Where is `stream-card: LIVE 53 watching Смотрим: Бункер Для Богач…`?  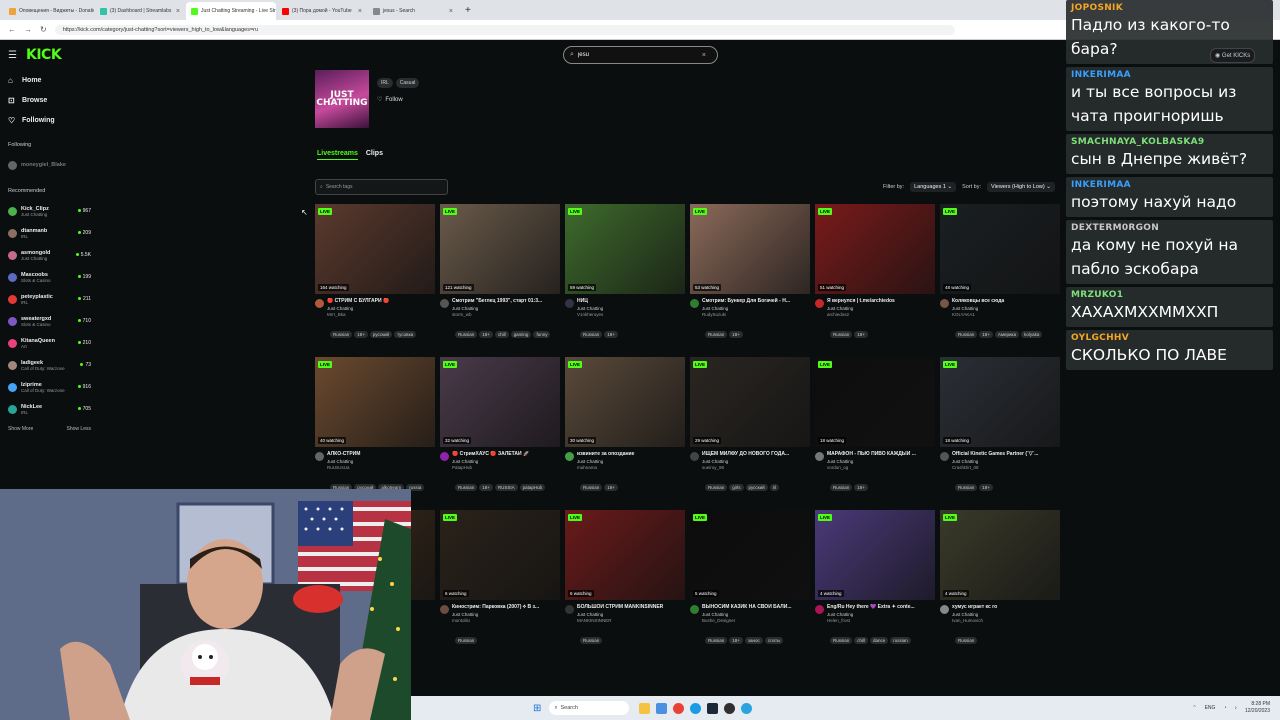
stream-card: LIVE 53 watching Смотрим: Бункер Для Богач… is located at coordinates (750, 280).